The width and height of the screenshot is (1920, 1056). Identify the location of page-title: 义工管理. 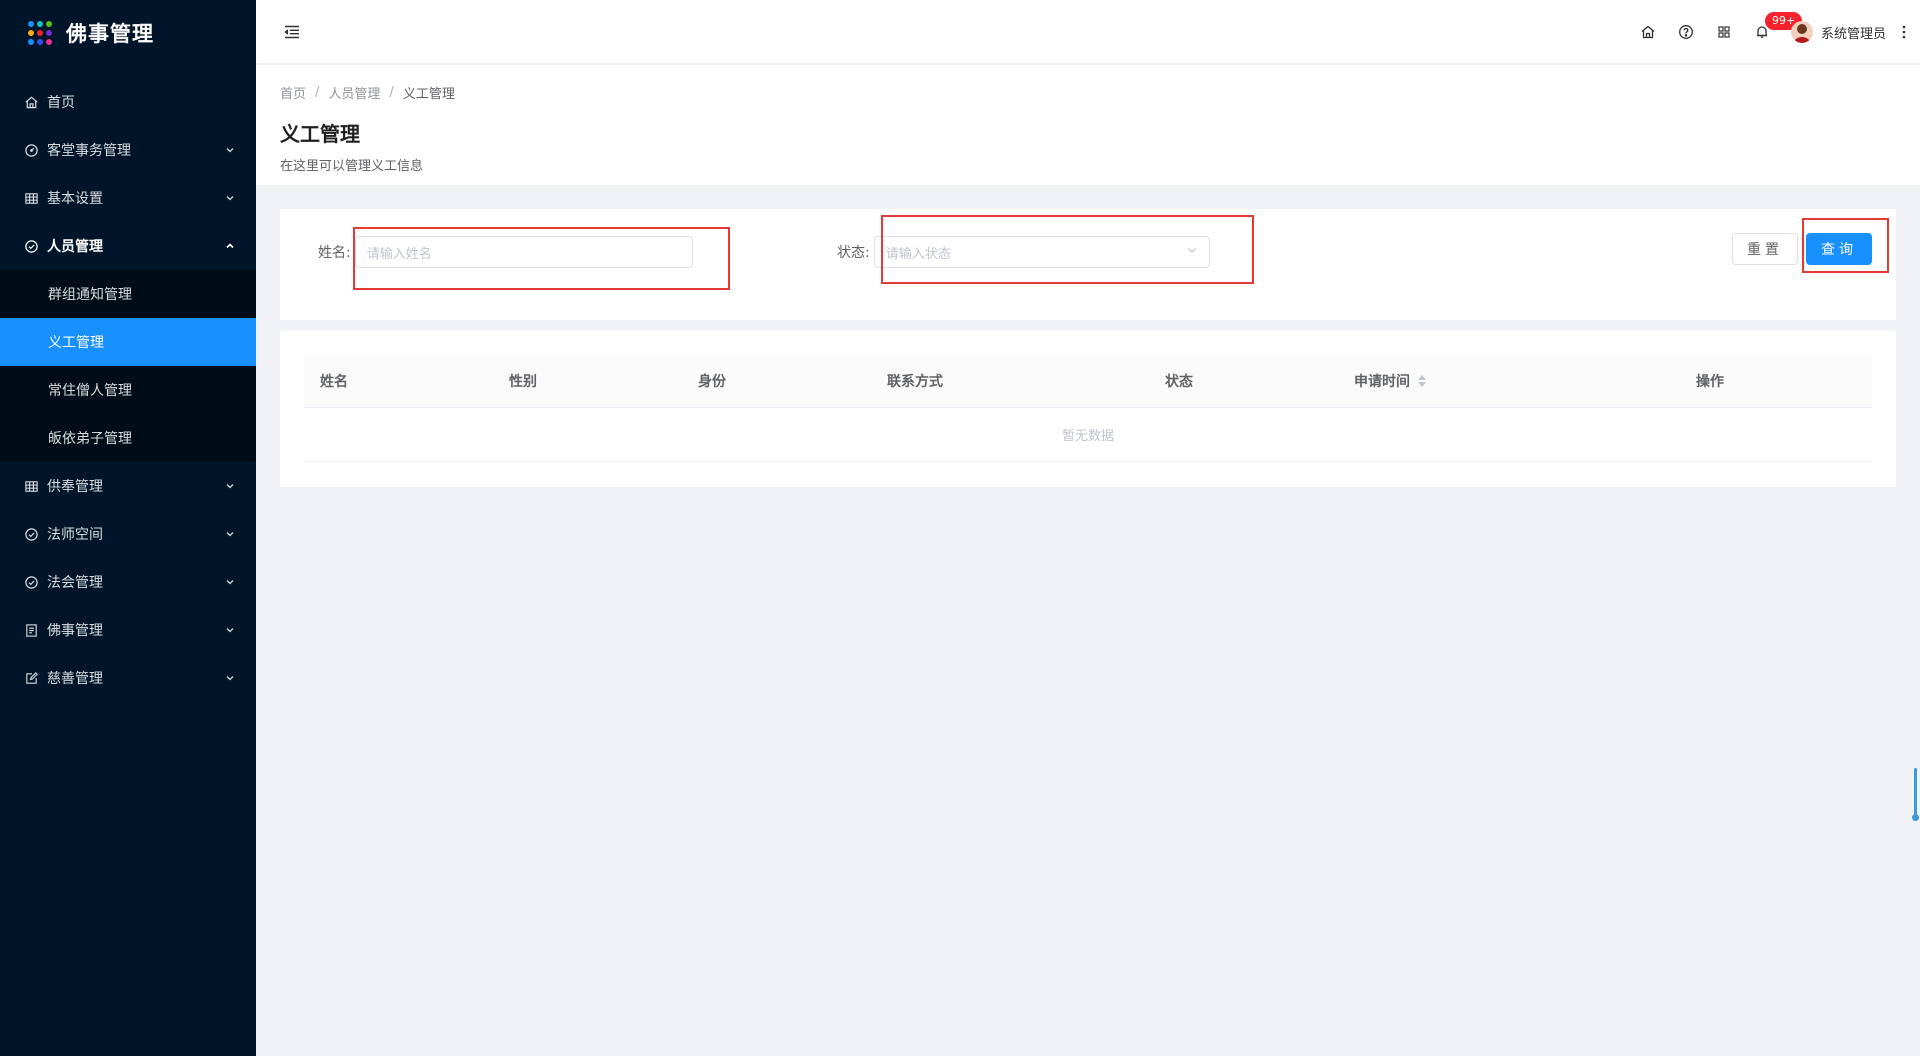
(320, 134).